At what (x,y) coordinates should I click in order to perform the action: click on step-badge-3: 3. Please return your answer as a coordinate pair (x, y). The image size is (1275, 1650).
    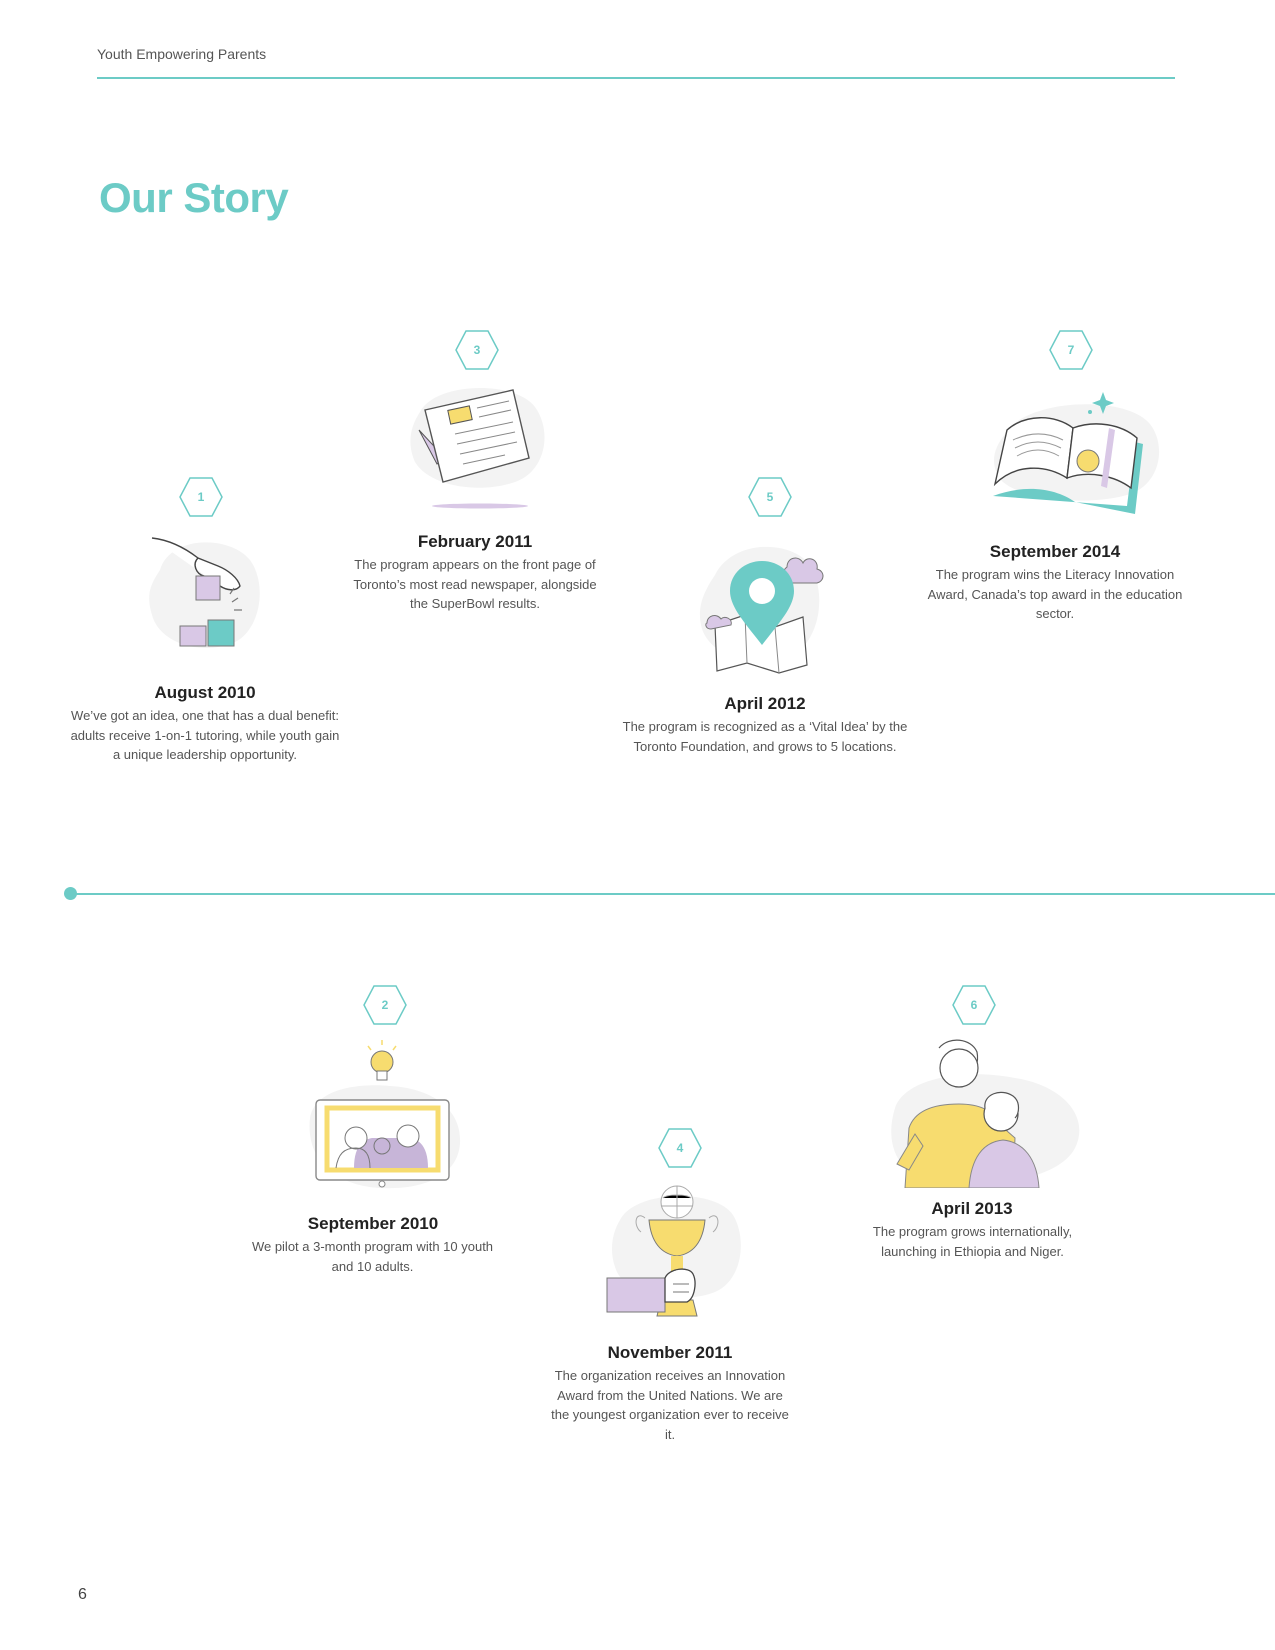
    Looking at the image, I should click on (477, 350).